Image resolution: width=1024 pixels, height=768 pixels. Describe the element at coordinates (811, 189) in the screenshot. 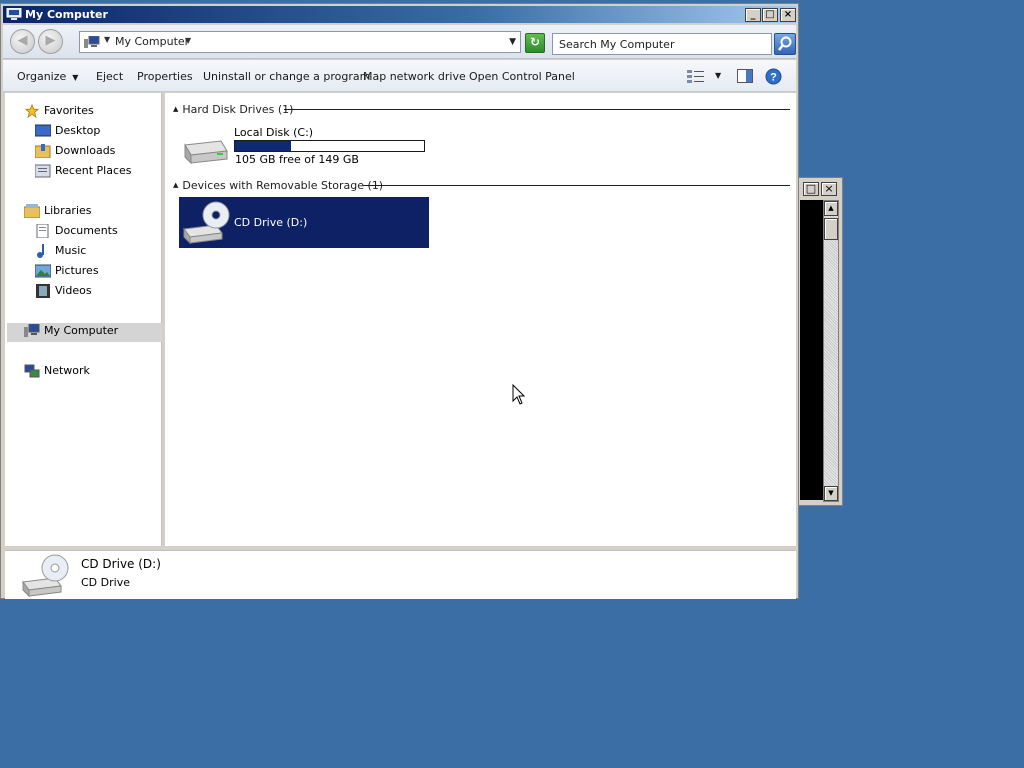

I see `console-maximize-button: □` at that location.